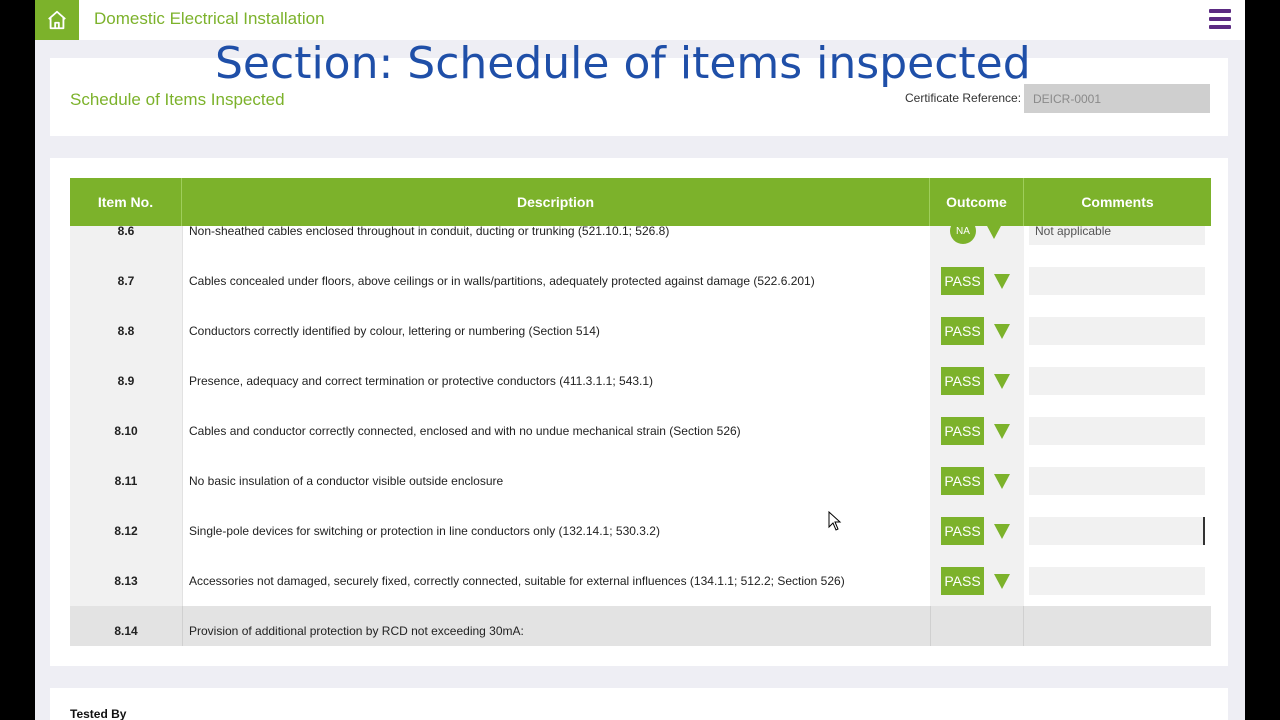  I want to click on item-number: 8.11, so click(126, 481).